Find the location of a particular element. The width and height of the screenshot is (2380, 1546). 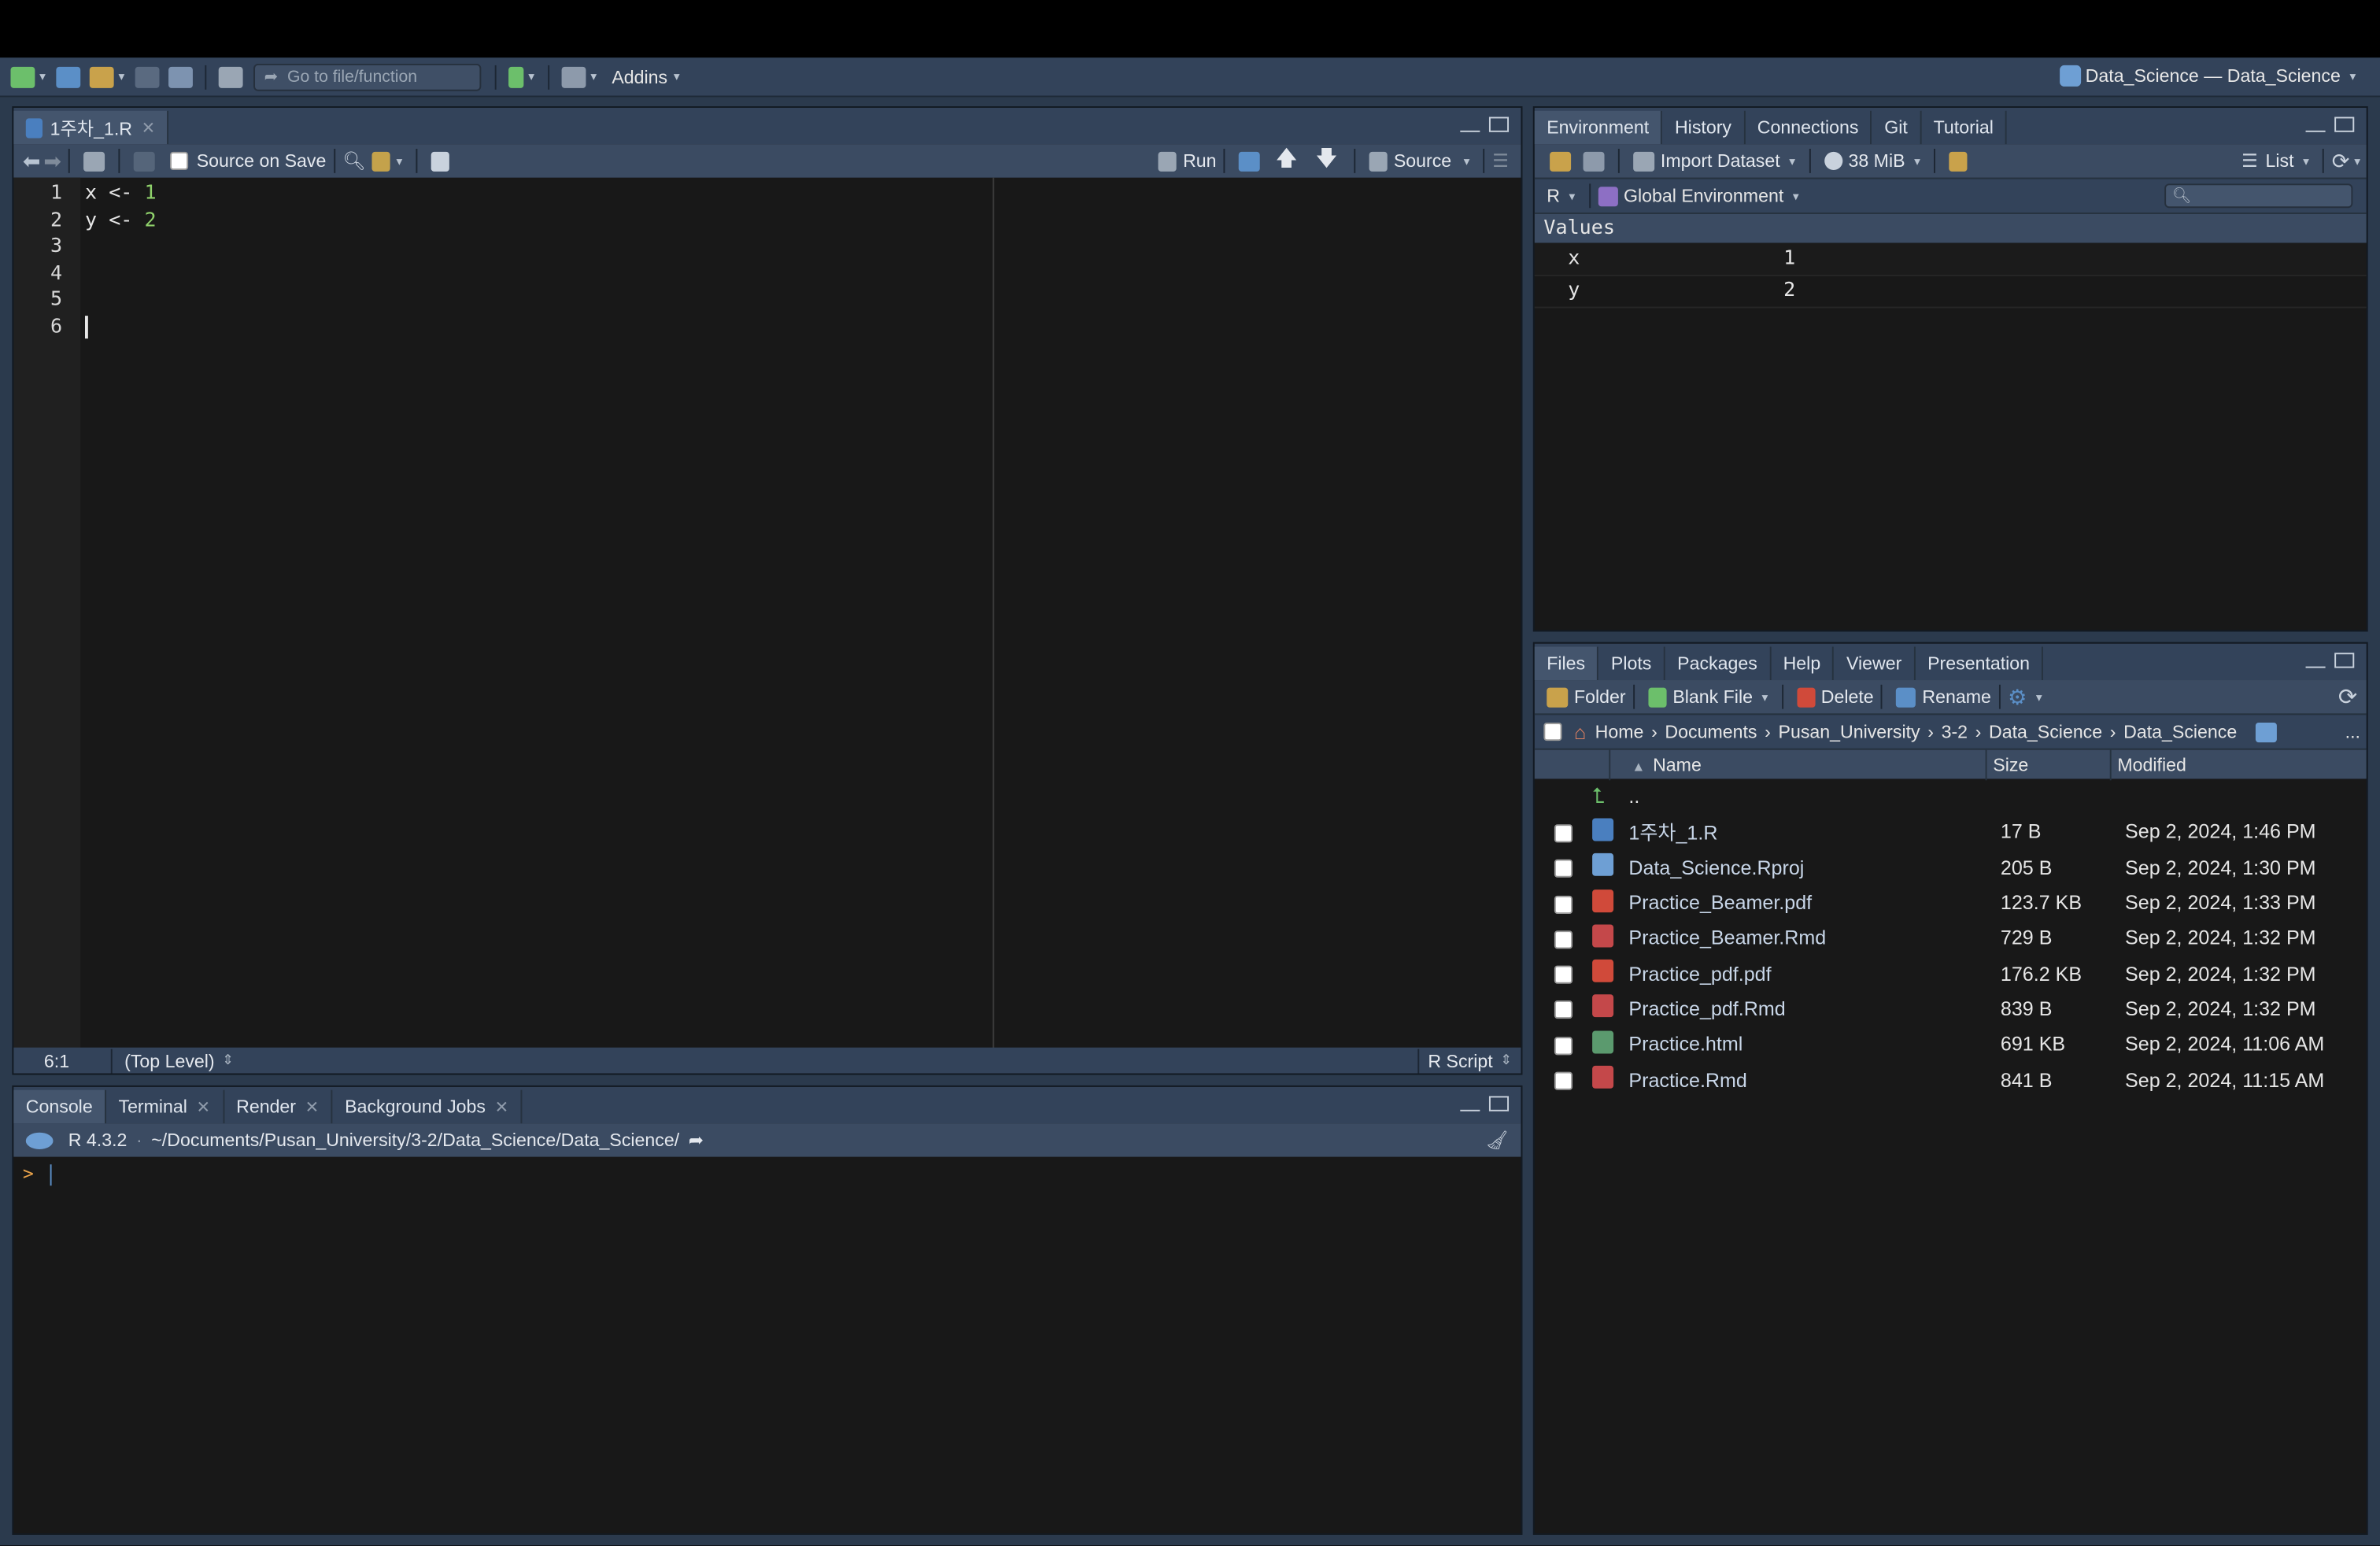

scope-menu: (Top Level) is located at coordinates (169, 1060).